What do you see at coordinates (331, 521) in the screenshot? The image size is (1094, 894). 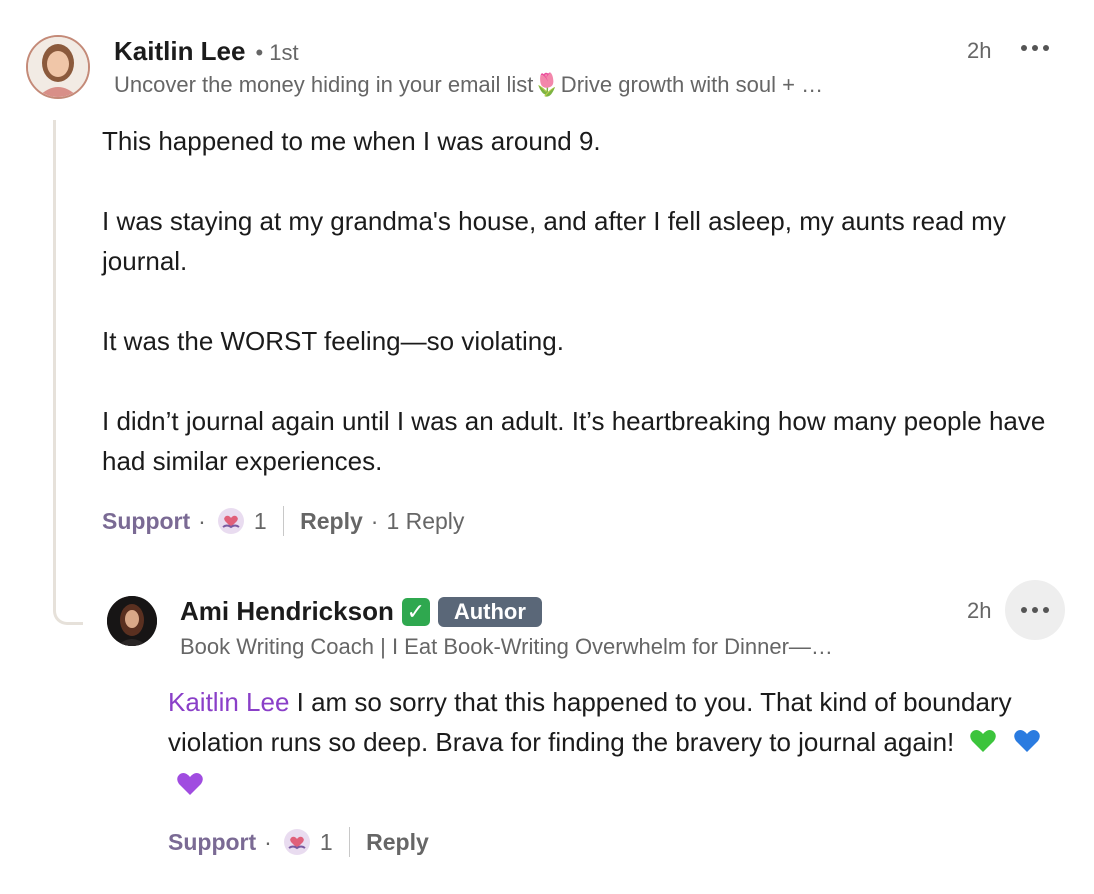 I see `reply-button: Reply` at bounding box center [331, 521].